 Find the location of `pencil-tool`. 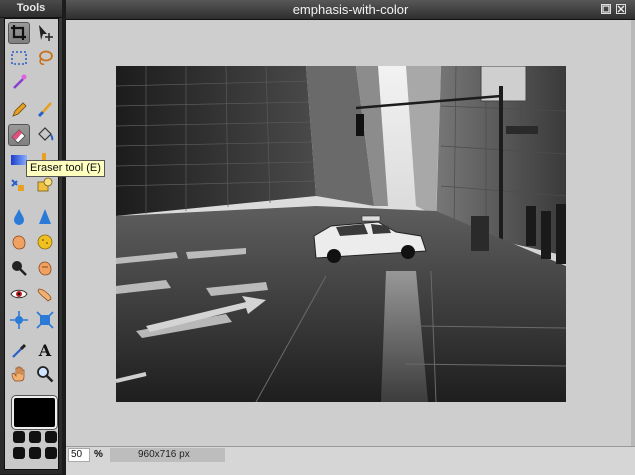

pencil-tool is located at coordinates (19, 110).